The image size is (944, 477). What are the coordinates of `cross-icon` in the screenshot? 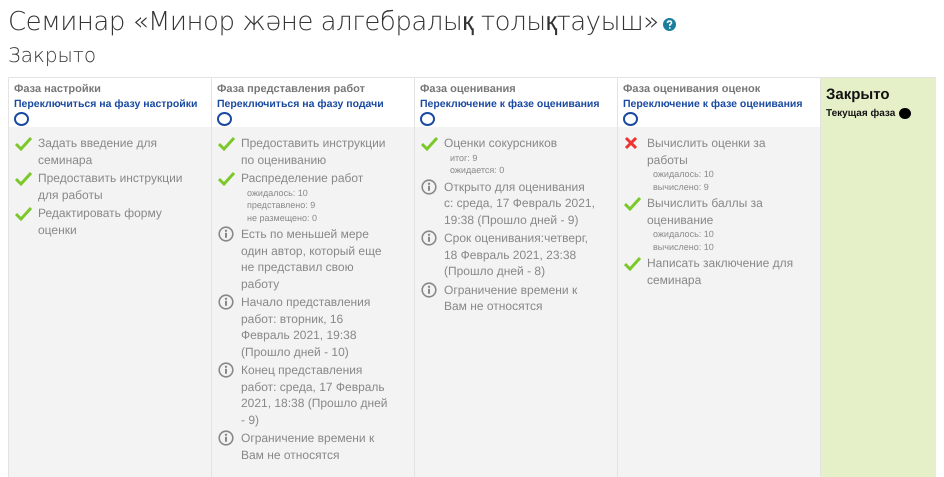 It's located at (631, 143).